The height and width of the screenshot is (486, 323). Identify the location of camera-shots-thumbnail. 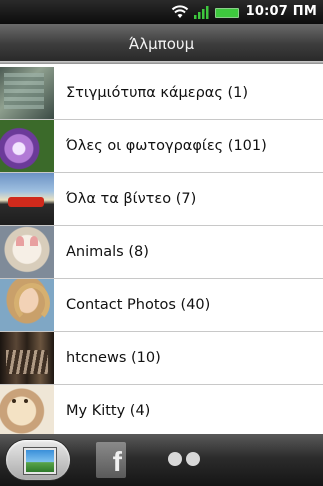
(27, 93).